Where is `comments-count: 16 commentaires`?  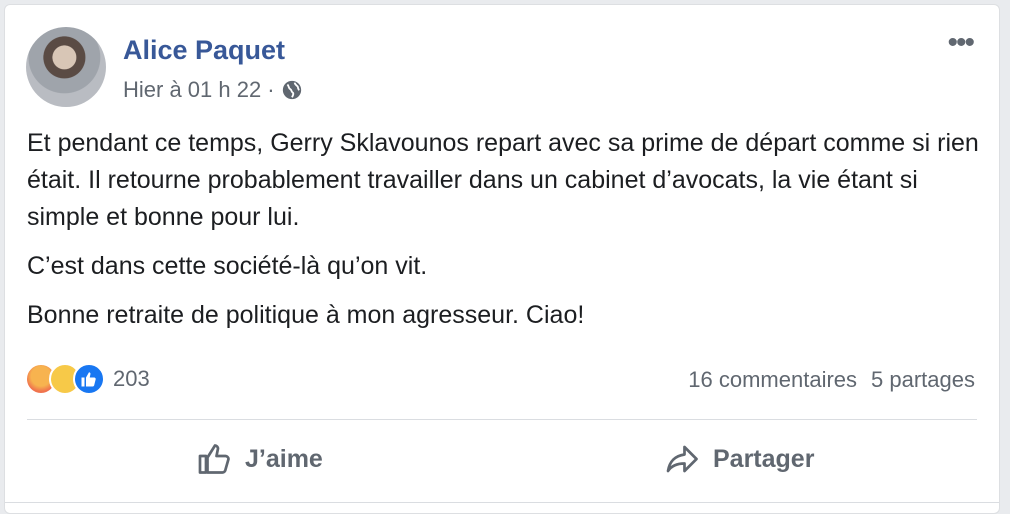
comments-count: 16 commentaires is located at coordinates (772, 380).